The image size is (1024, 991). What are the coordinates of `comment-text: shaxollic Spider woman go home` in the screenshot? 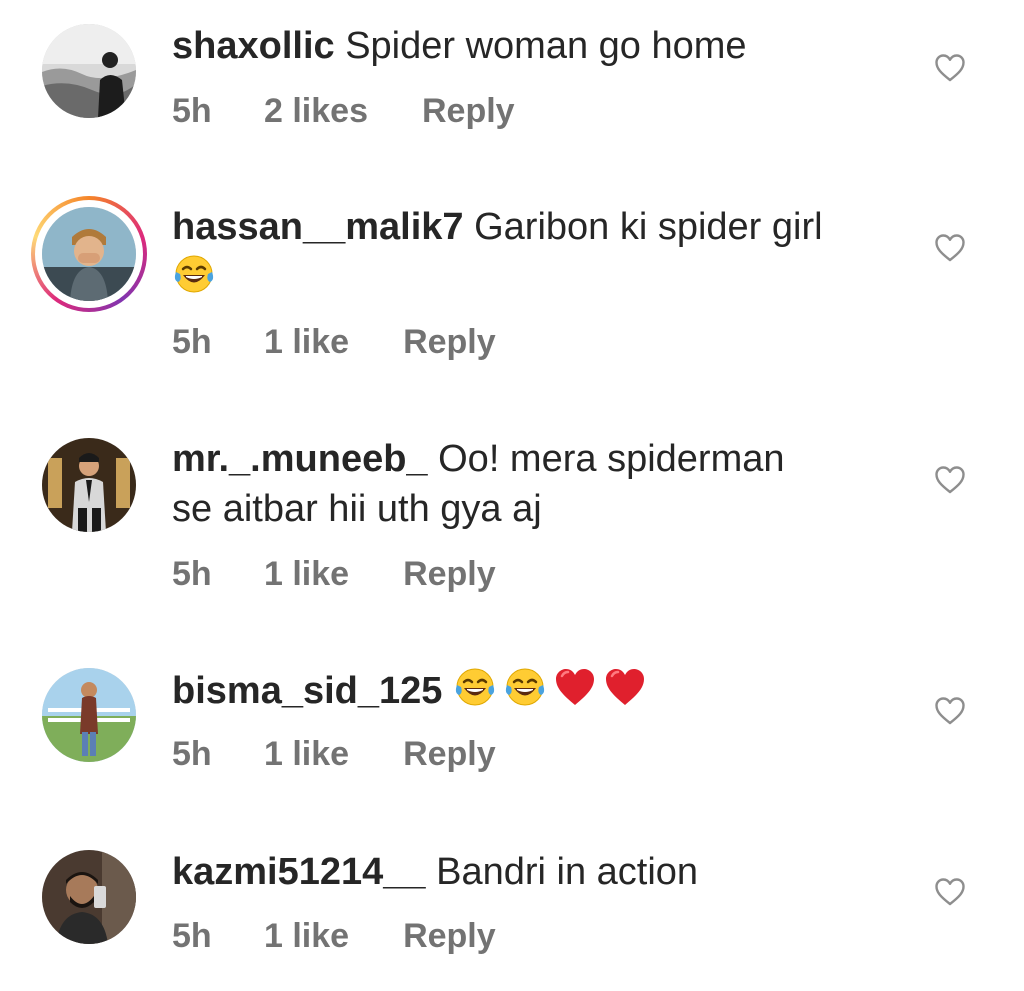 It's located at (532, 46).